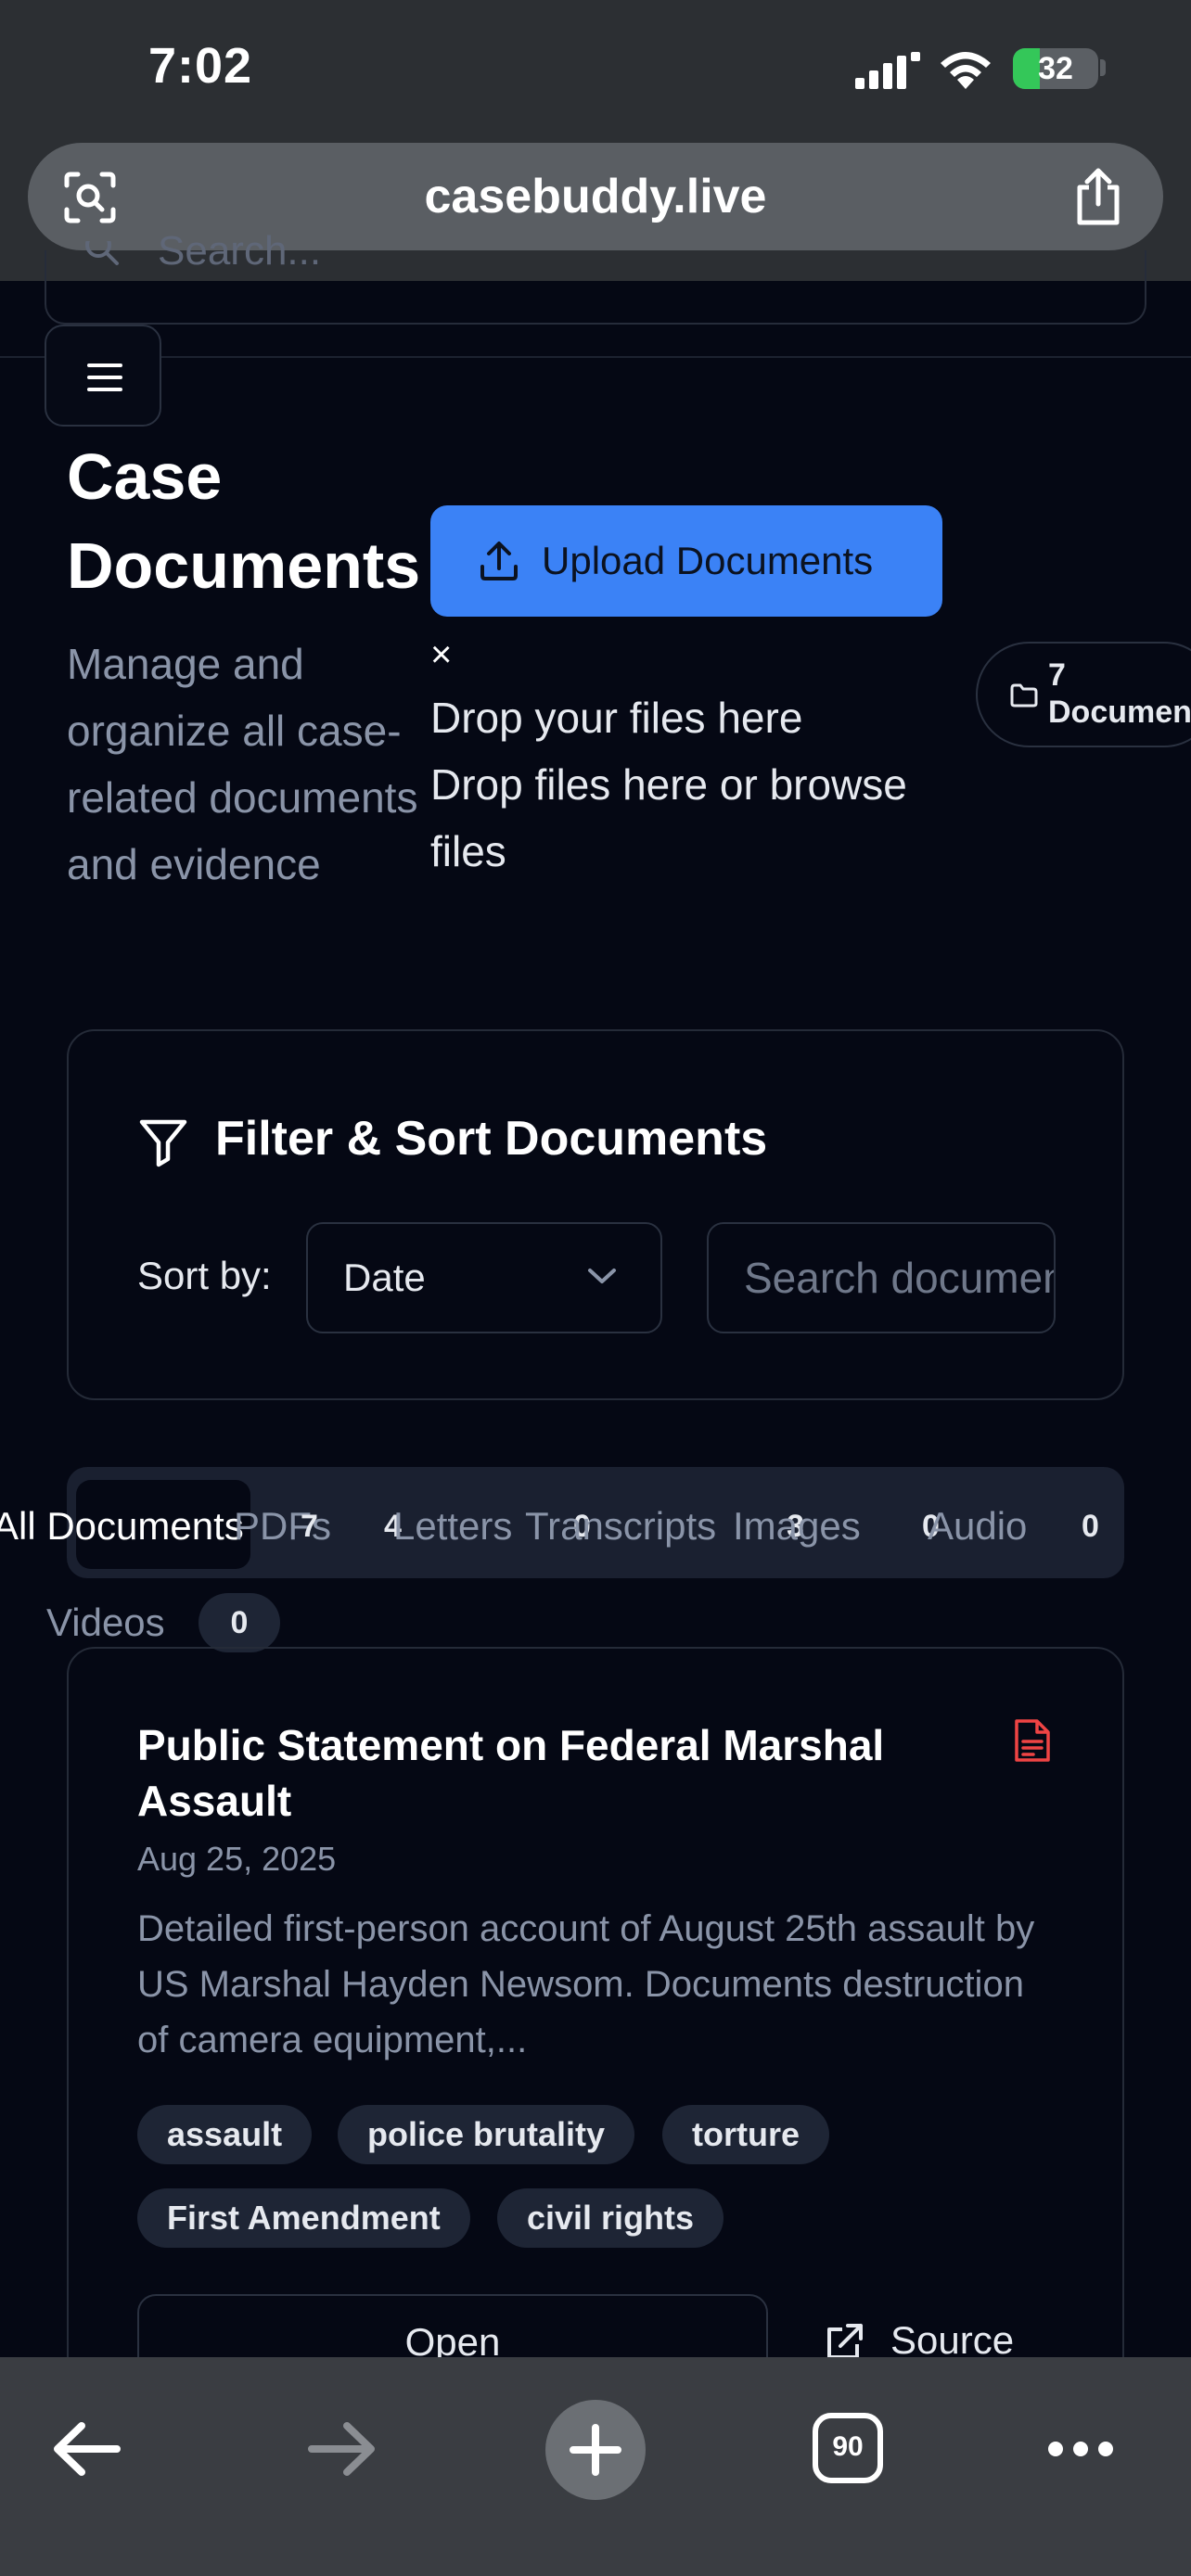 This screenshot has height=2576, width=1191. I want to click on status-time: 7:02, so click(200, 66).